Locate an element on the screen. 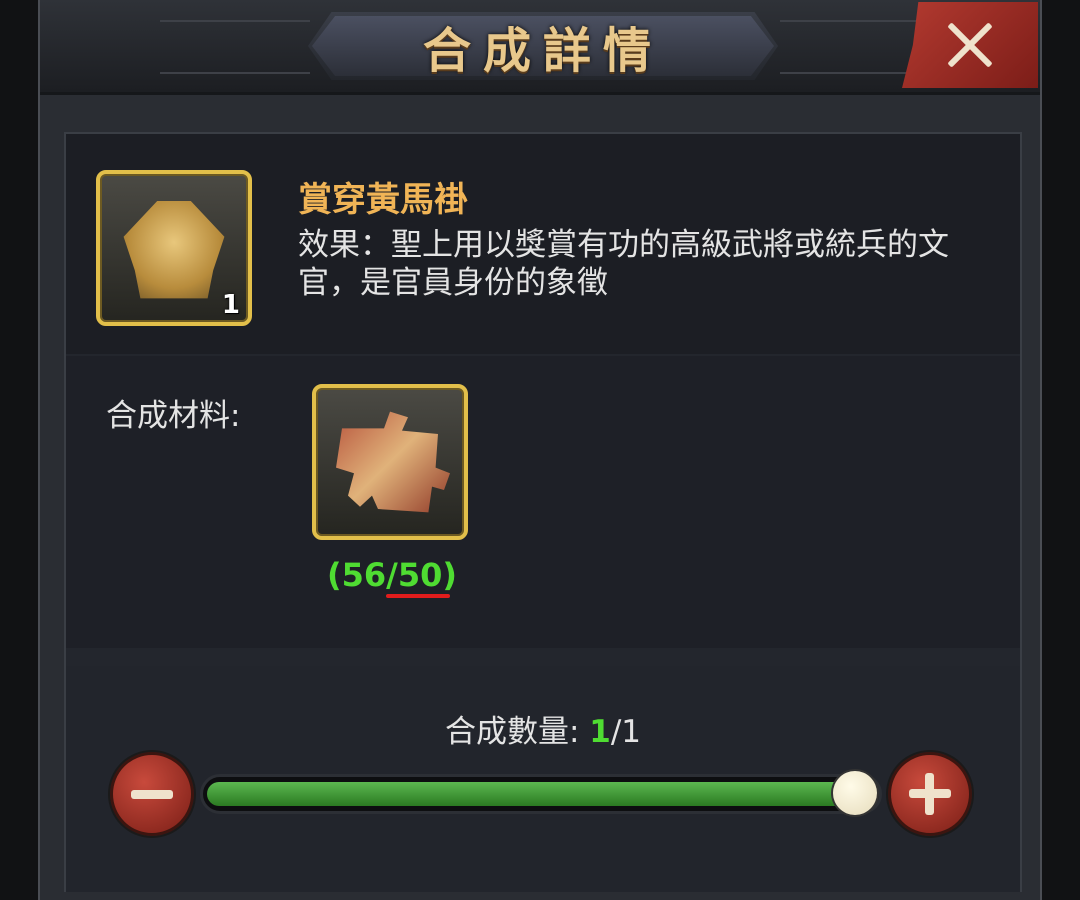 This screenshot has height=900, width=1080. quantity-row: 合成數量: 1/1 is located at coordinates (543, 728).